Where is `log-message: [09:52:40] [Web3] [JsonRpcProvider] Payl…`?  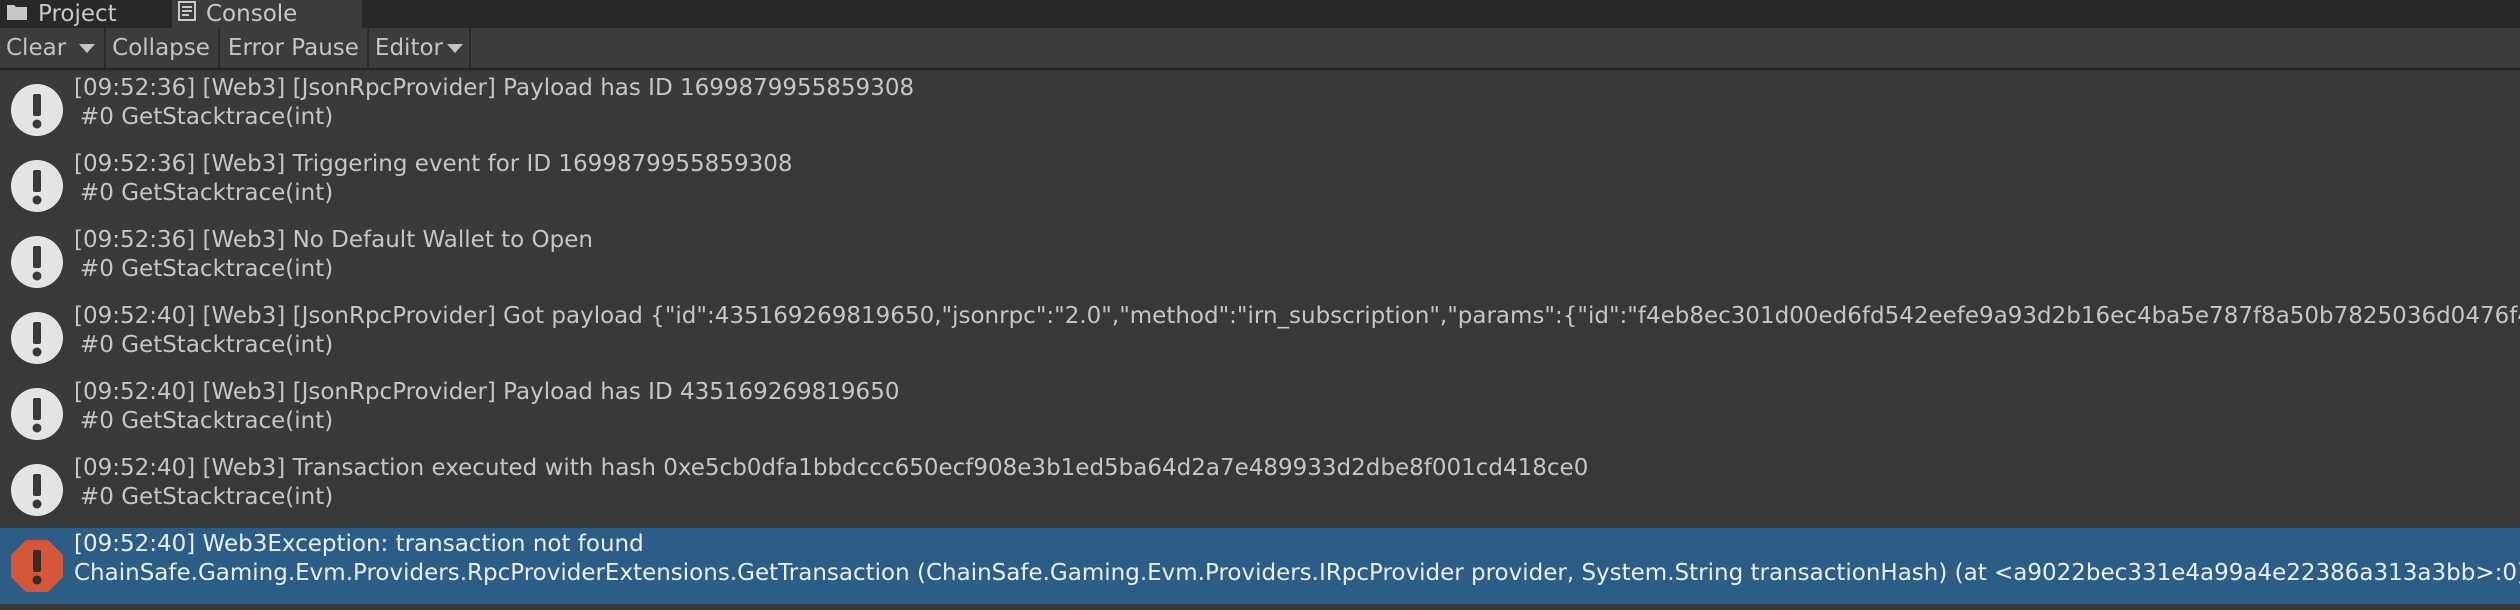 log-message: [09:52:40] [Web3] [JsonRpcProvider] Payl… is located at coordinates (487, 392).